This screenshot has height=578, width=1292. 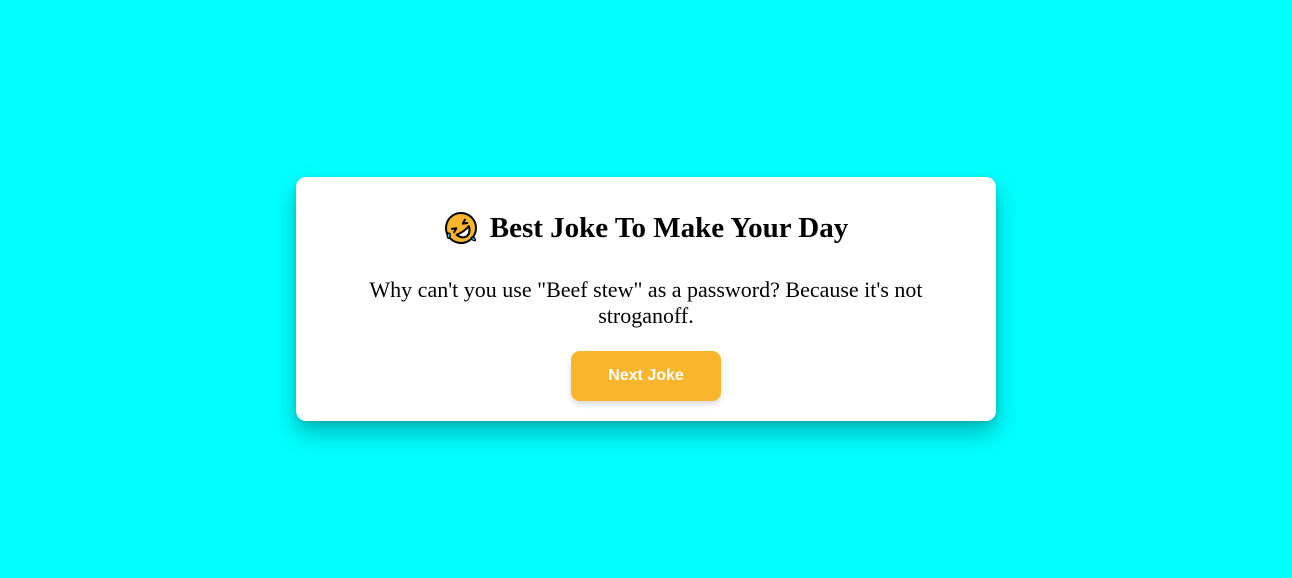 I want to click on title-row: Best Joke To Make Your Day, so click(x=646, y=228).